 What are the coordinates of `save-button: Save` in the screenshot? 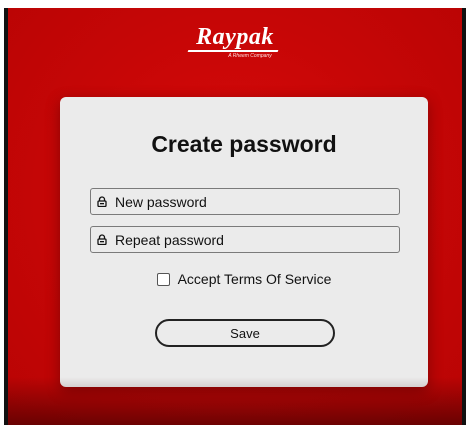 It's located at (245, 333).